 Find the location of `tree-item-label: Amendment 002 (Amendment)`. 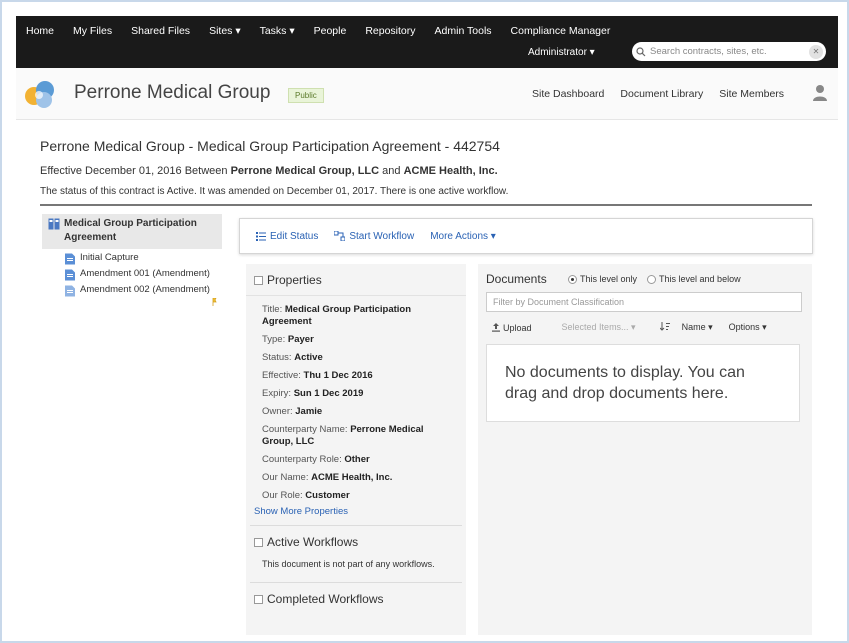

tree-item-label: Amendment 002 (Amendment) is located at coordinates (145, 289).